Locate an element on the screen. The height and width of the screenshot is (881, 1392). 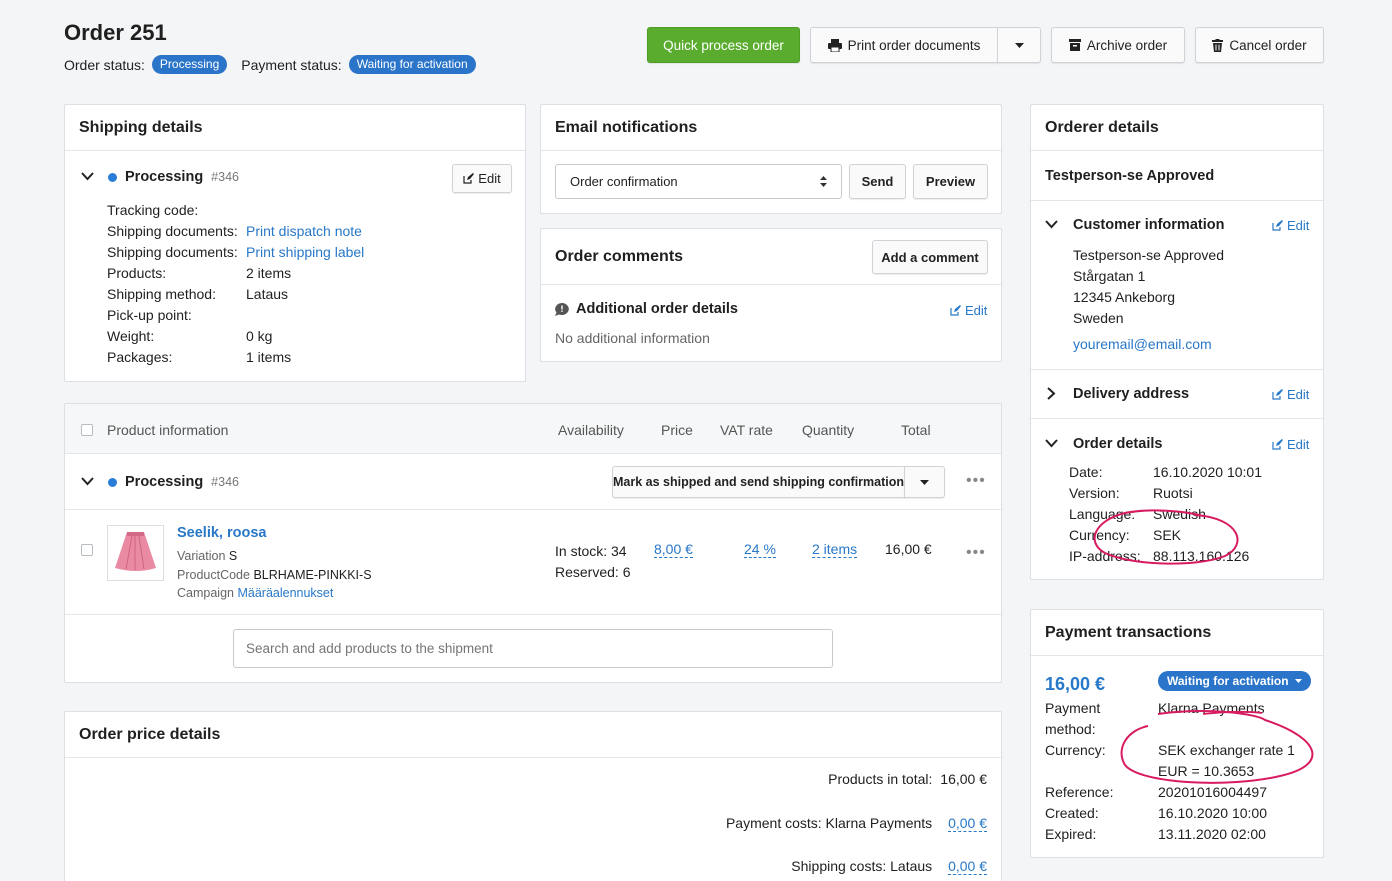
mark-shipped-dropdown is located at coordinates (924, 482).